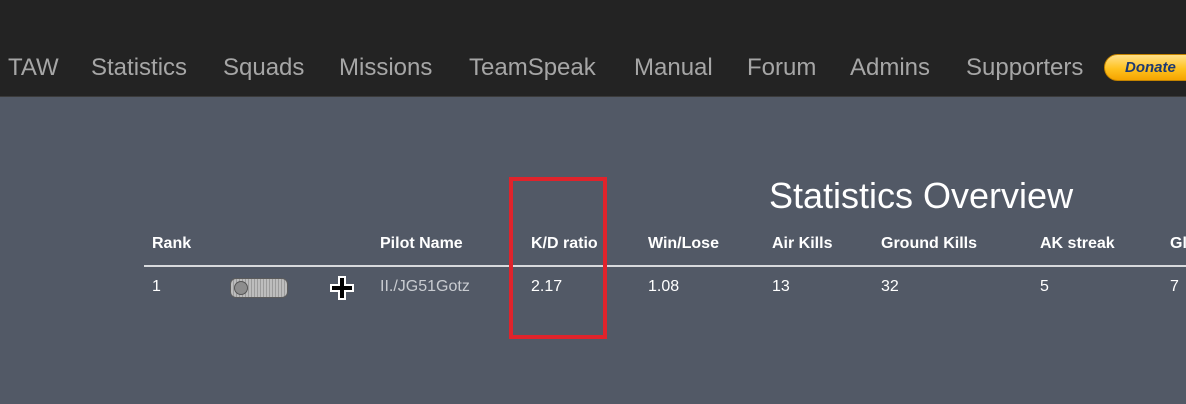  Describe the element at coordinates (564, 244) in the screenshot. I see `header-kd-ratio: K/D ratio` at that location.